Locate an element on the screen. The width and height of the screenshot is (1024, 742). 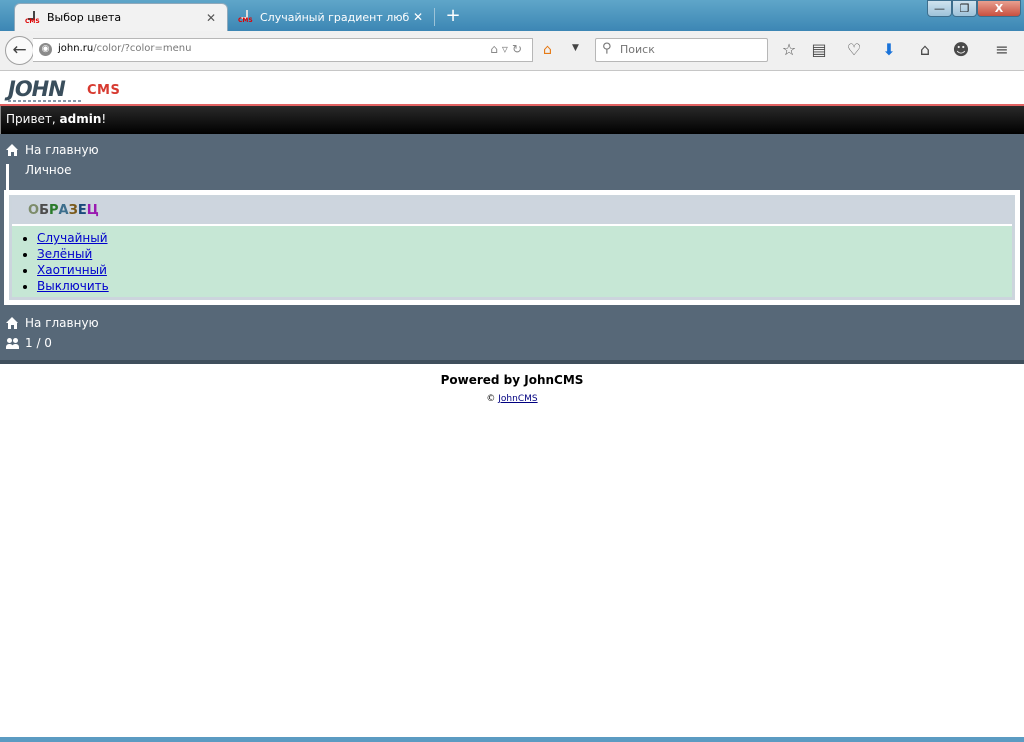
logo-john: JOHN is located at coordinates (37, 89).